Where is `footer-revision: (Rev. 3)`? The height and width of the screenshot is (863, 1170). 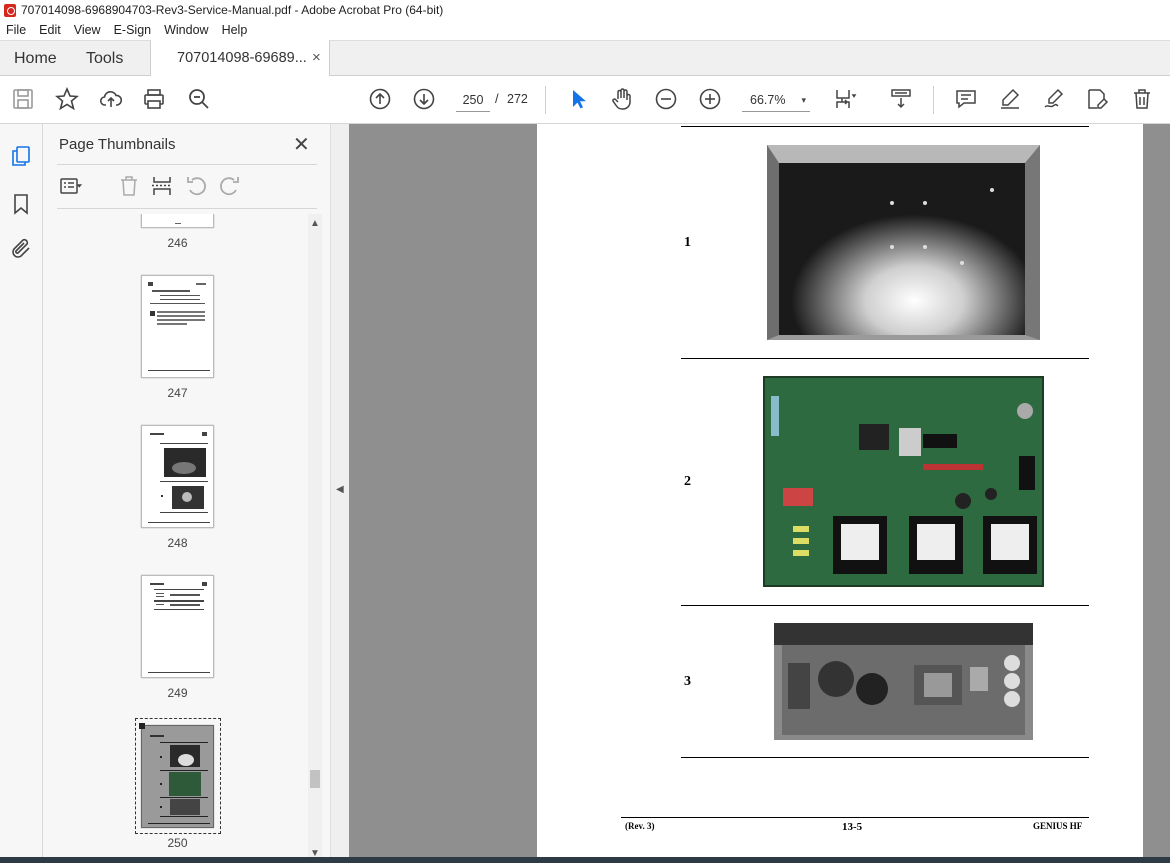 footer-revision: (Rev. 3) is located at coordinates (640, 826).